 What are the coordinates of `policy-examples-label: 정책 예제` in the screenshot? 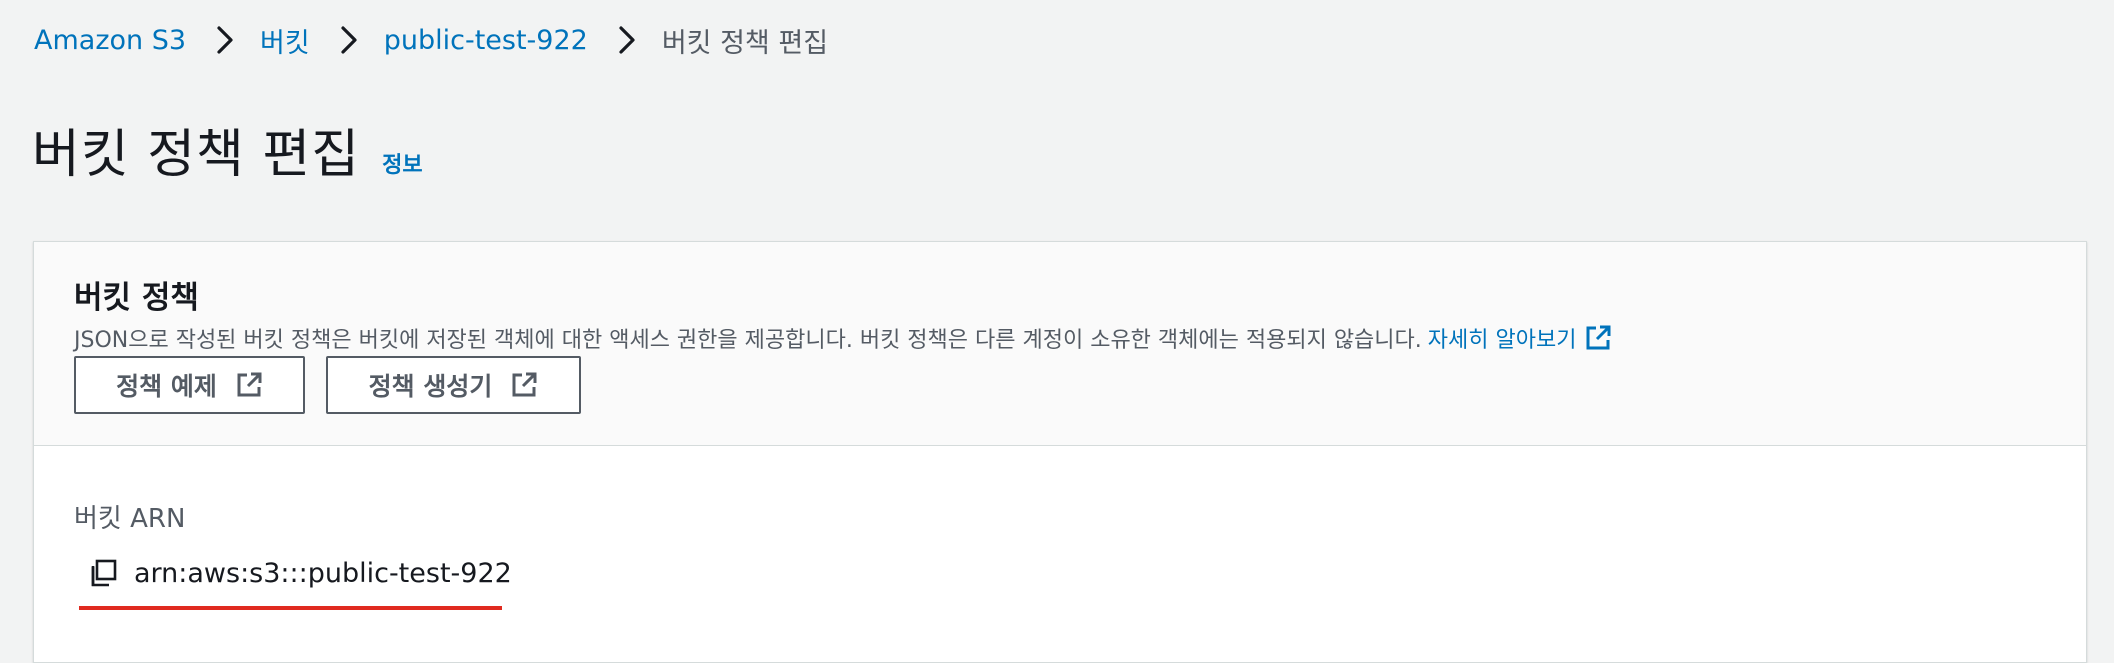 It's located at (166, 386).